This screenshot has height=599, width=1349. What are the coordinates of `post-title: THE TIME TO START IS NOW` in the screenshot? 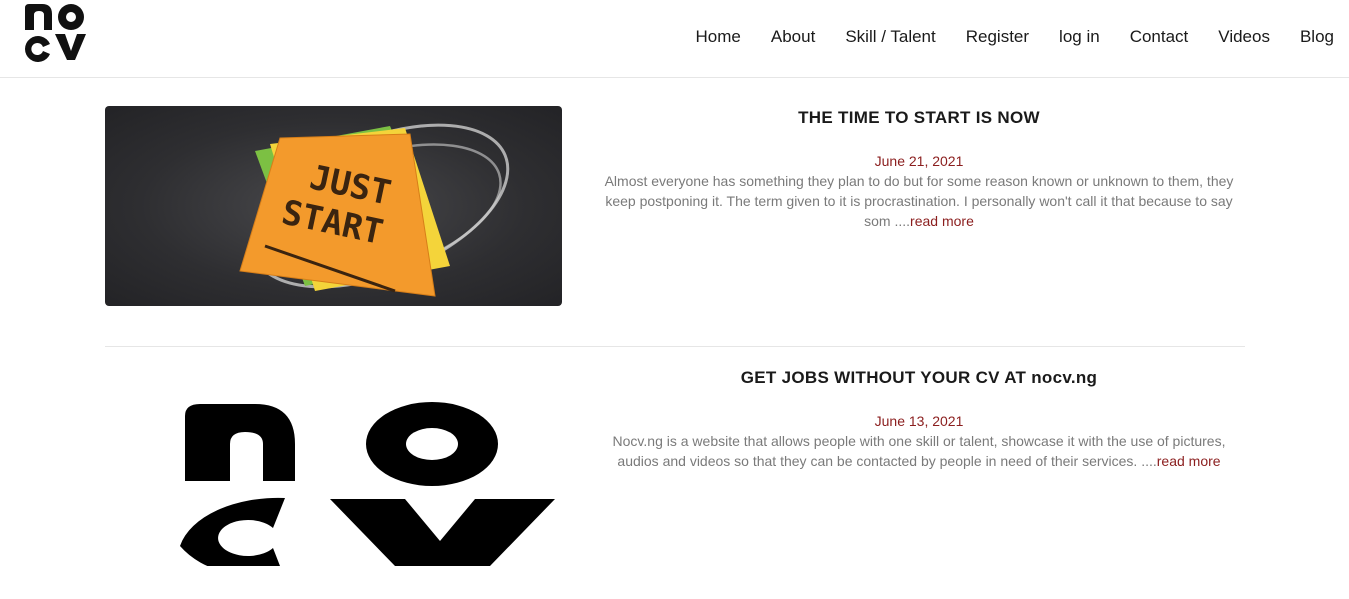 It's located at (919, 118).